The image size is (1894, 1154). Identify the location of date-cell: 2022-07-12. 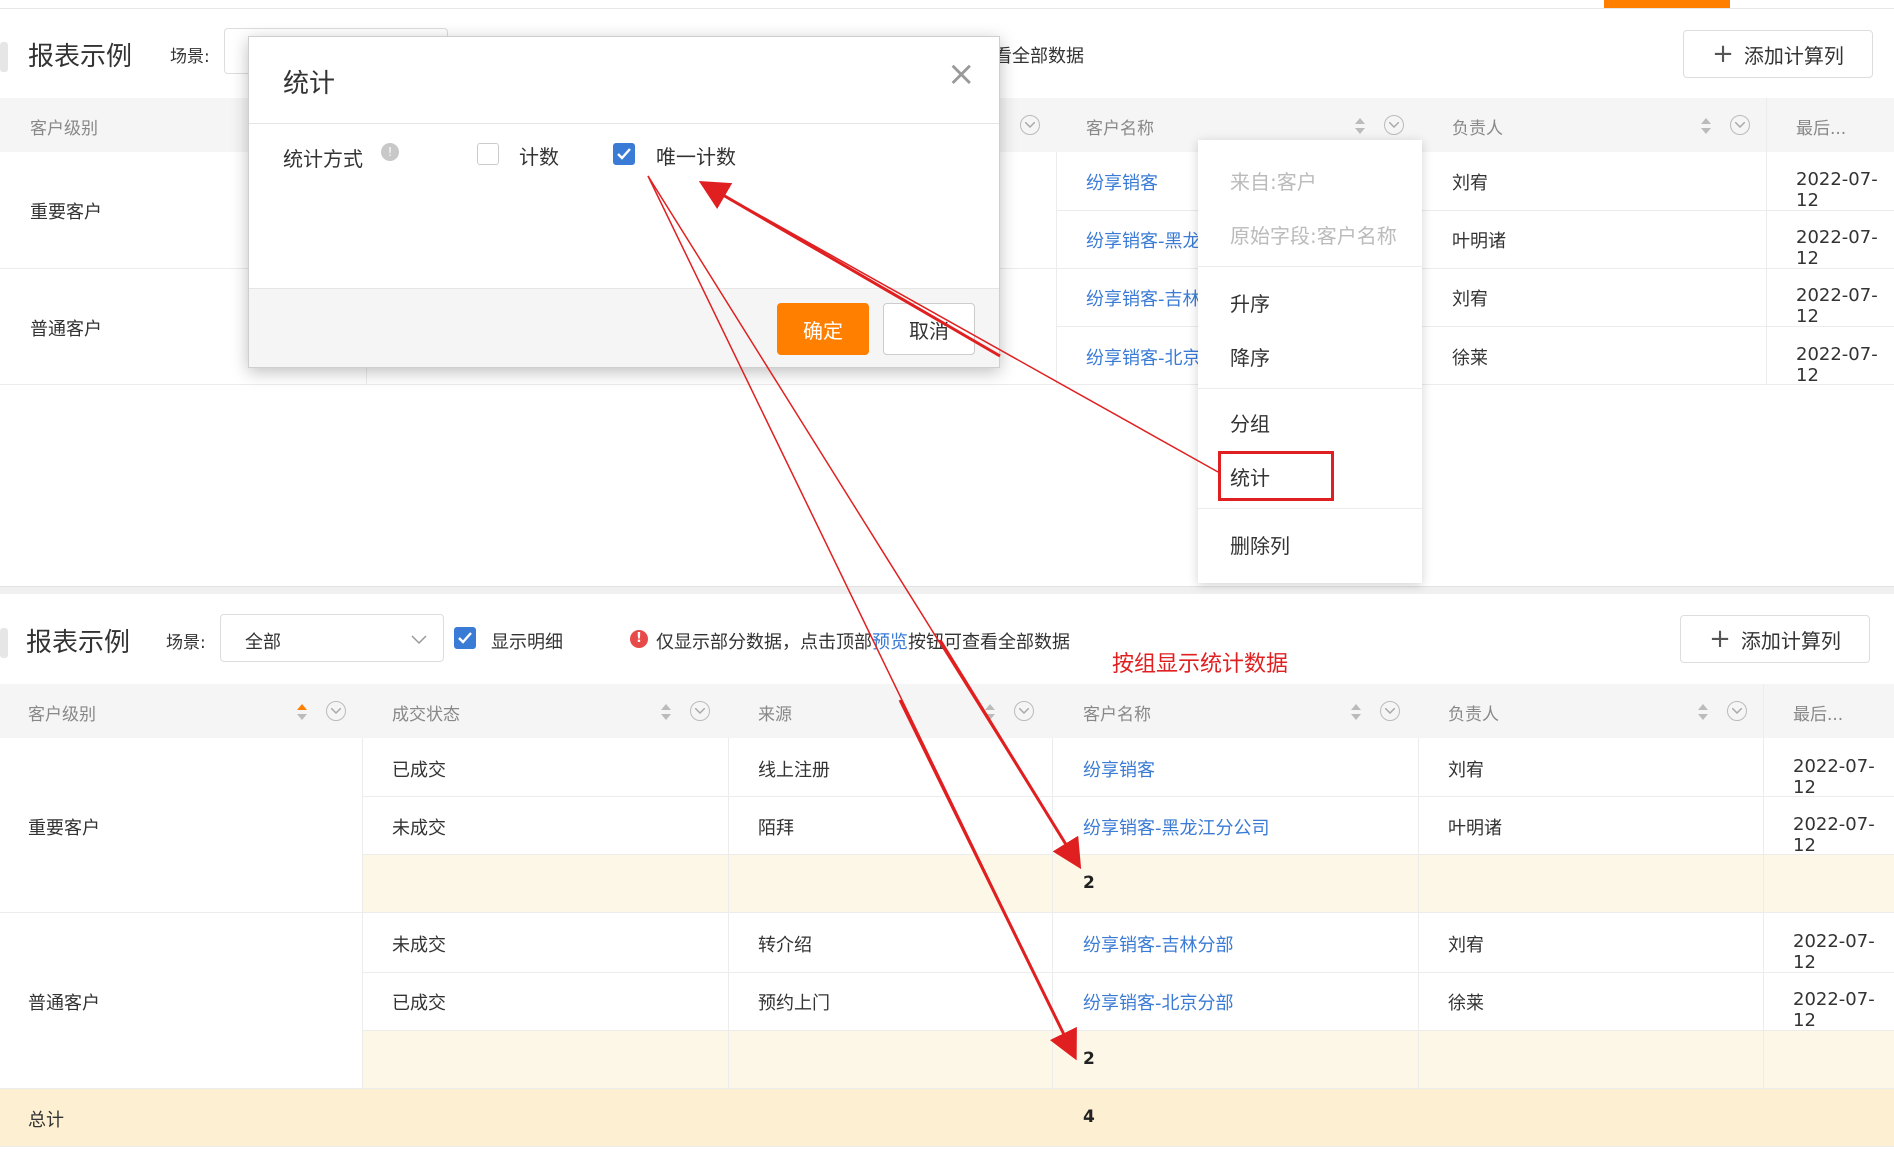
(1837, 365).